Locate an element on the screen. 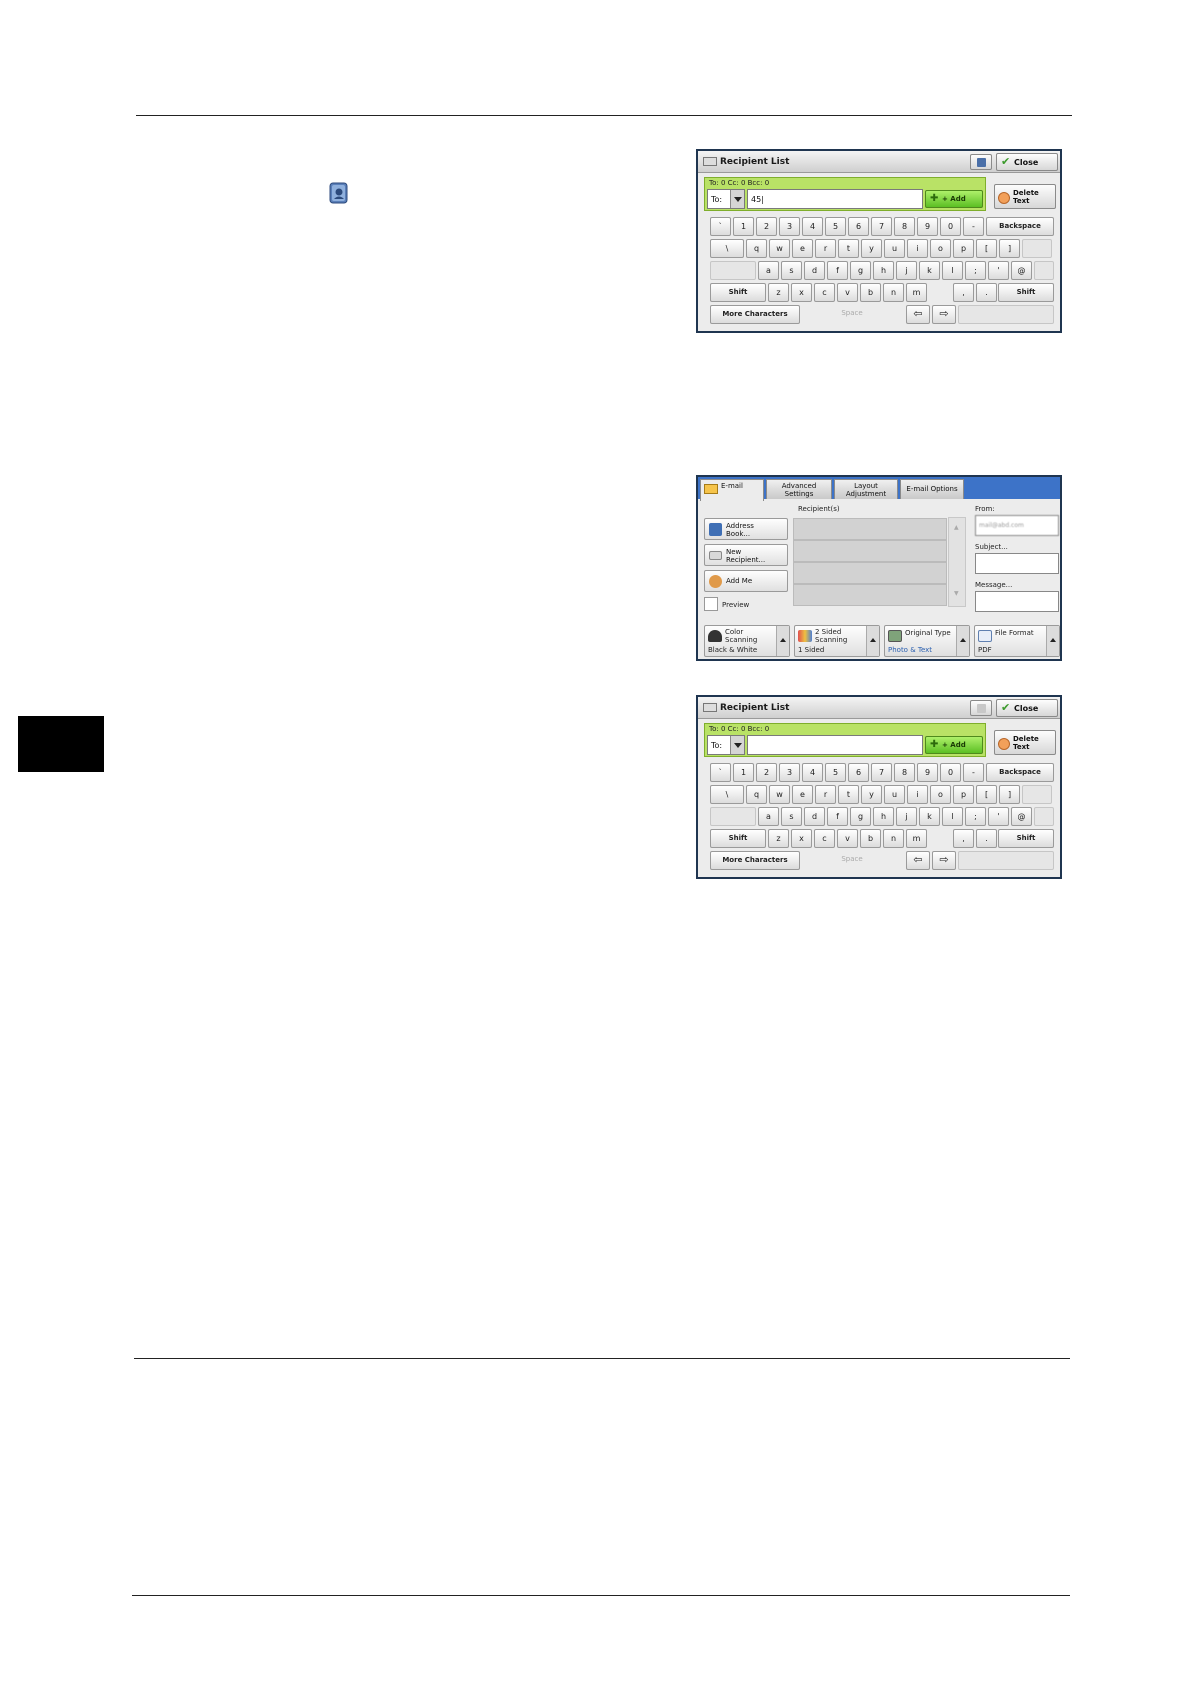  add-button: ✚ + Add is located at coordinates (954, 199).